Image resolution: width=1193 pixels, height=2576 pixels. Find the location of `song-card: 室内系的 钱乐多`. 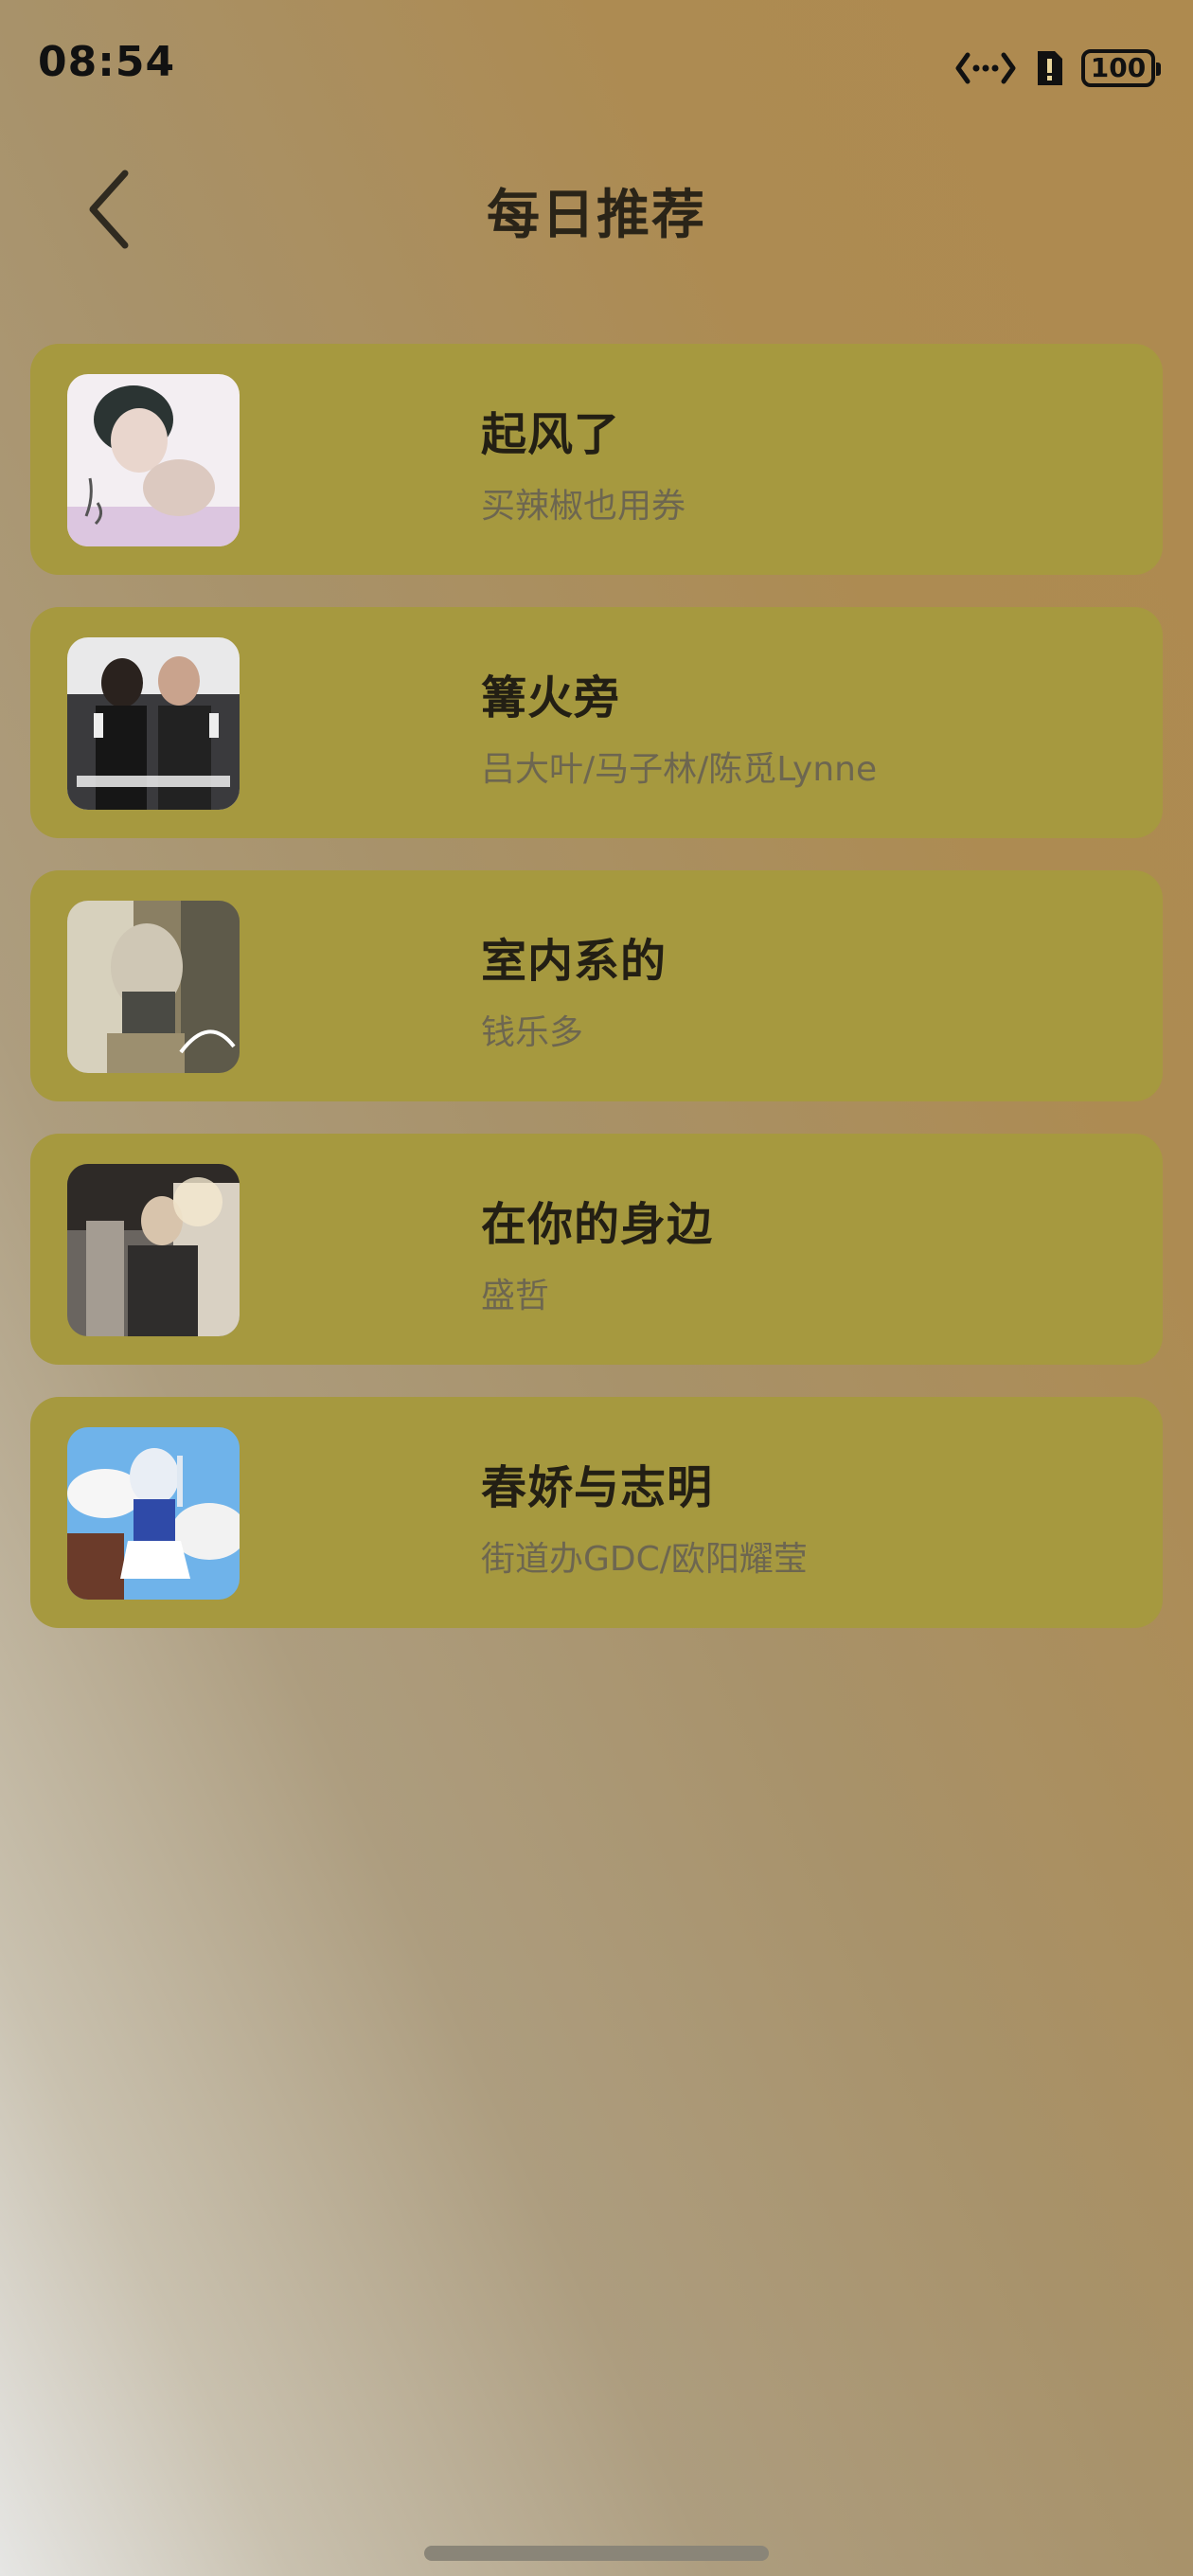

song-card: 室内系的 钱乐多 is located at coordinates (596, 985).